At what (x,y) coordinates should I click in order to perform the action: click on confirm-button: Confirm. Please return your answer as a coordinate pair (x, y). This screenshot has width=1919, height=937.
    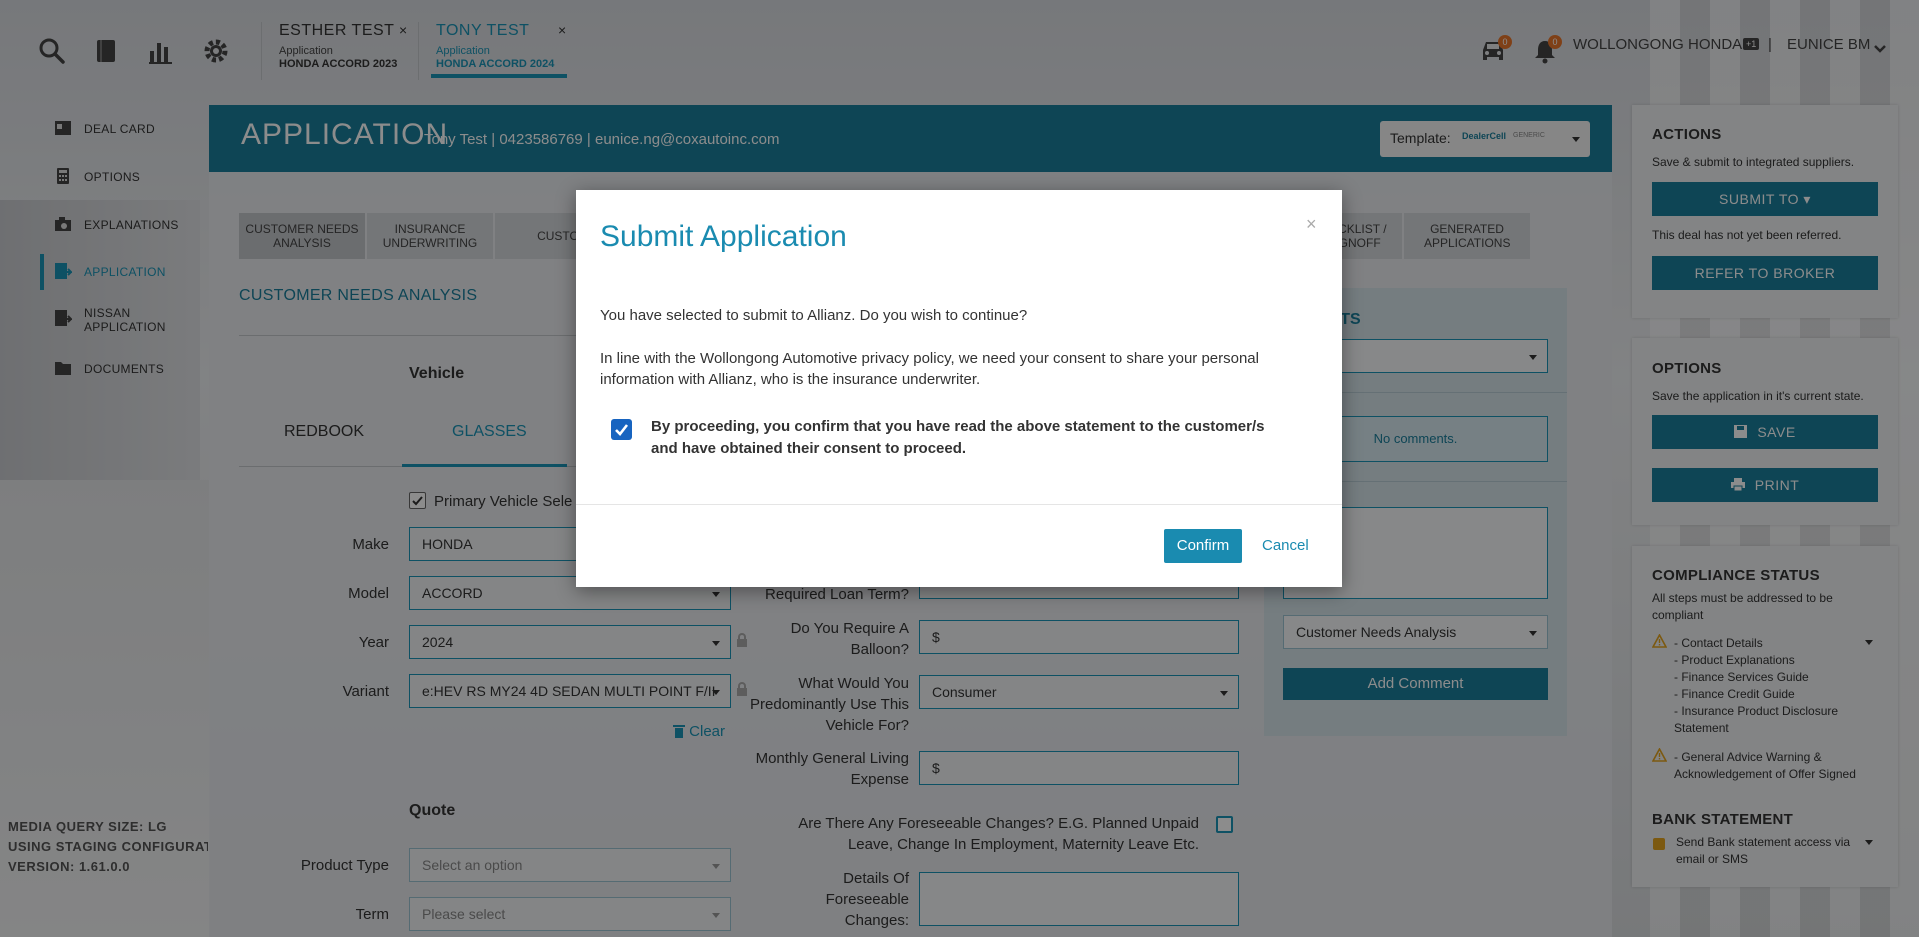
    Looking at the image, I should click on (1203, 546).